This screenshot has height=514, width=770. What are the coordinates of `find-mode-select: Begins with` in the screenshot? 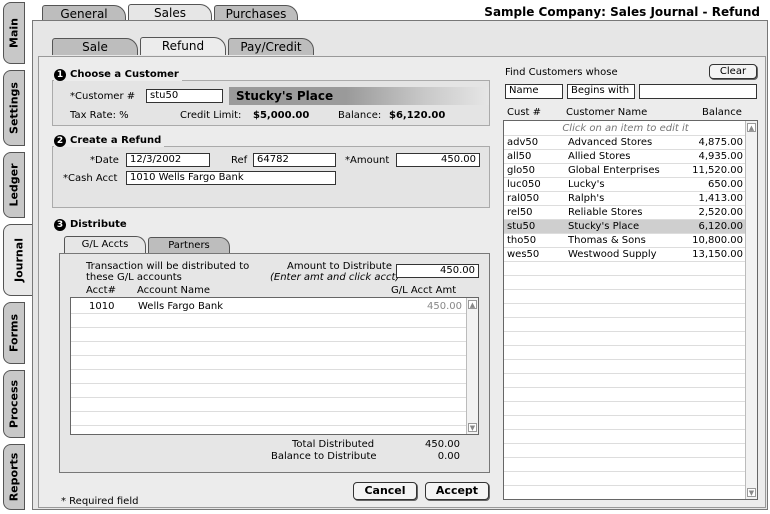 It's located at (601, 91).